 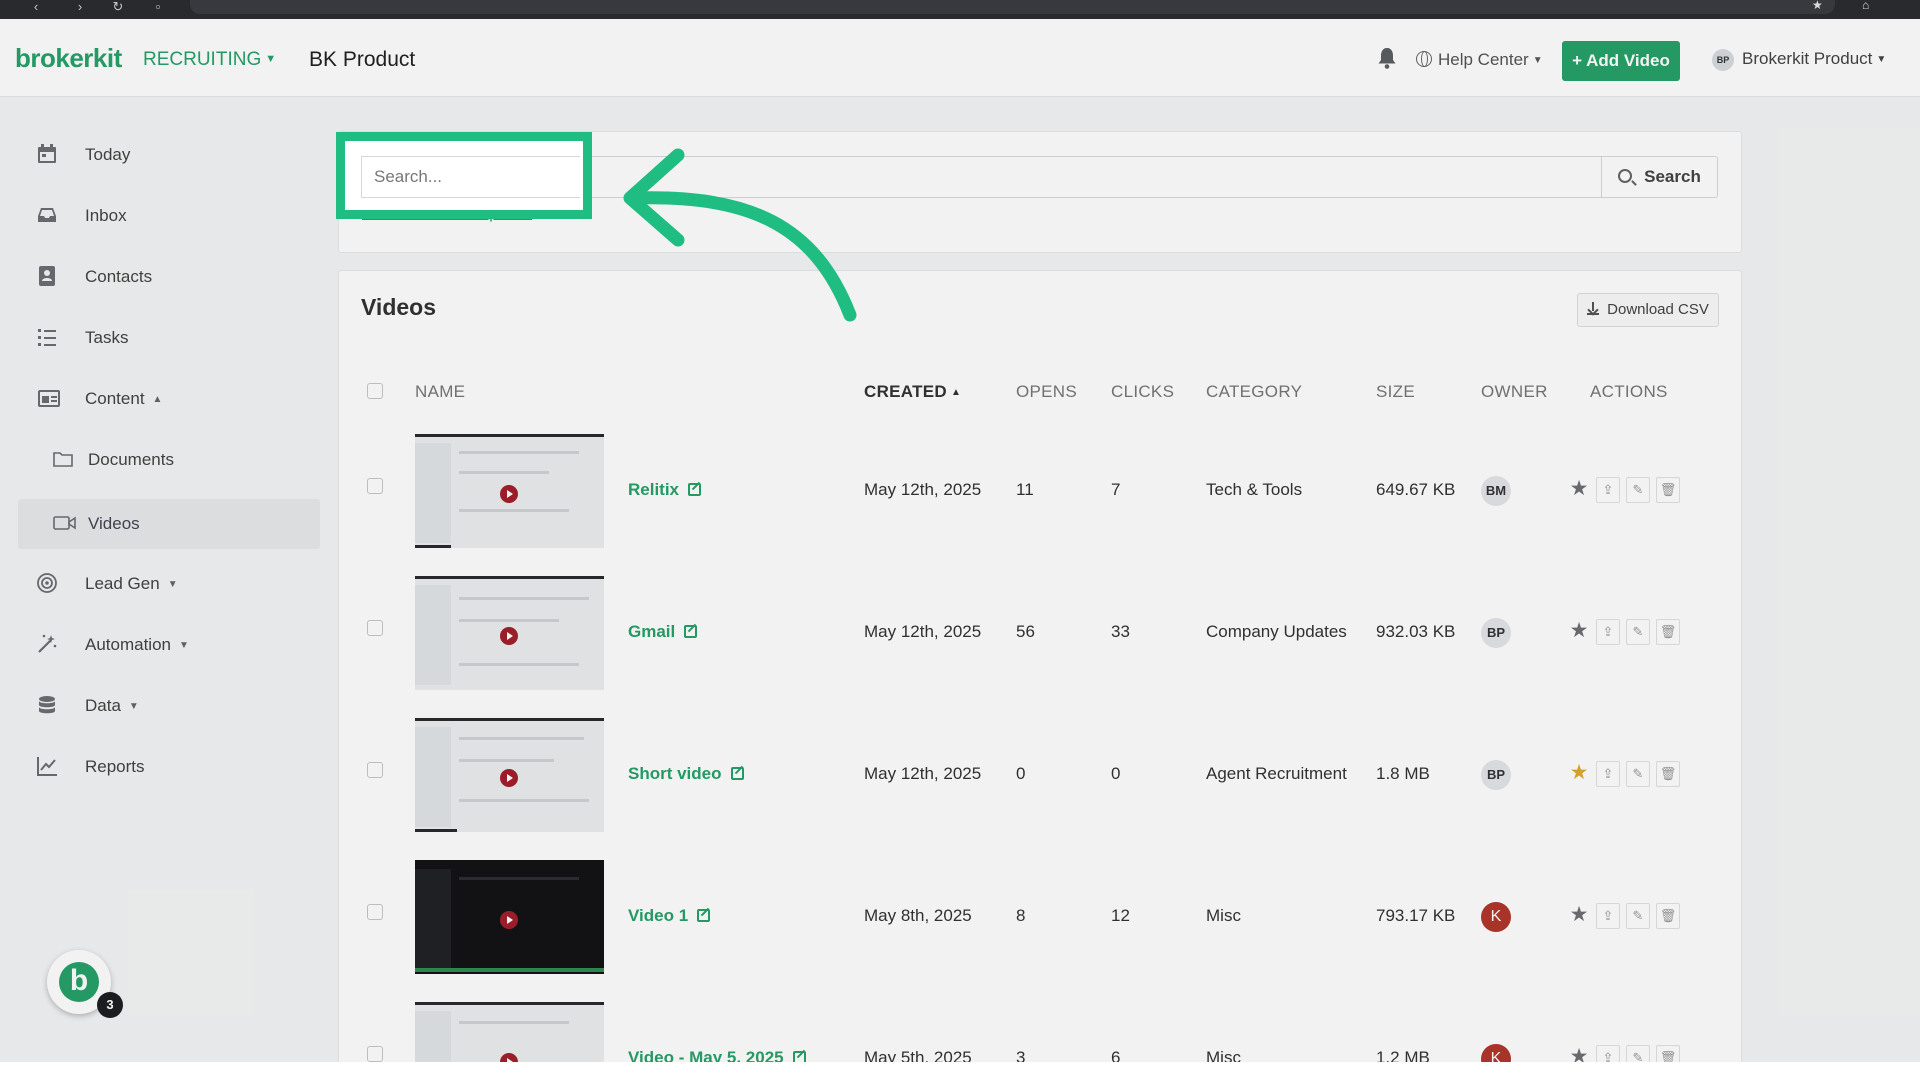 I want to click on video-icon, so click(x=64, y=523).